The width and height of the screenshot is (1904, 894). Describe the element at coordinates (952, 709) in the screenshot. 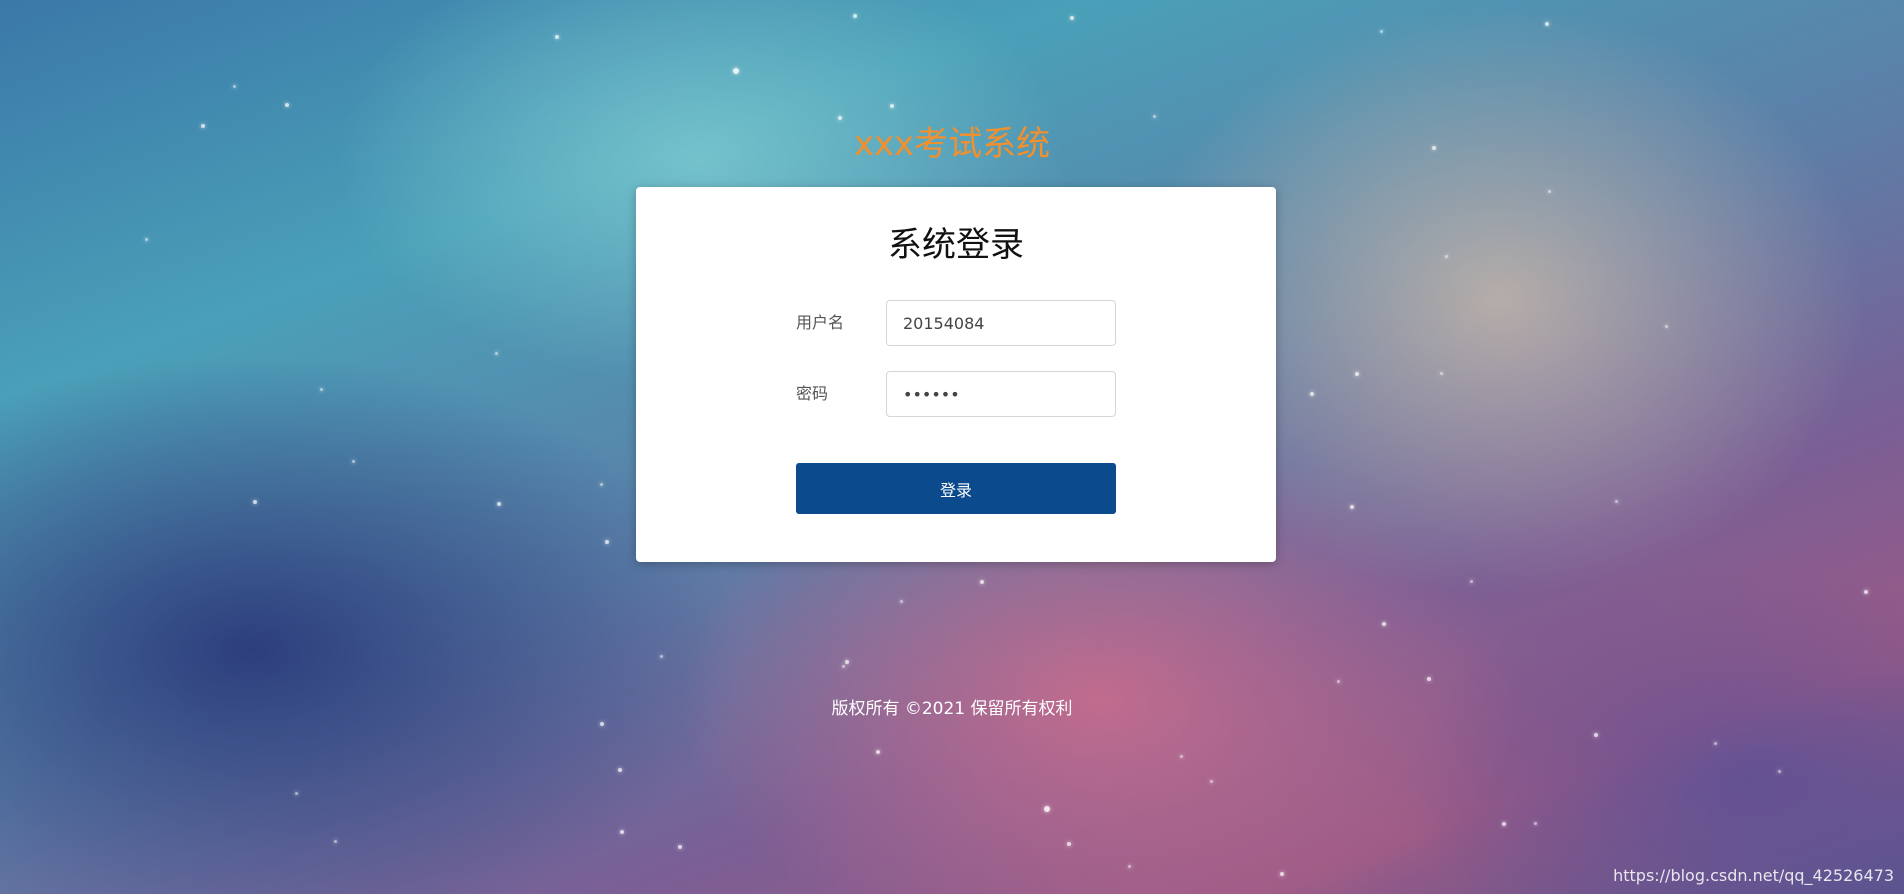

I see `copyright-text: 版权所有 ©2021 保留所有权利` at that location.